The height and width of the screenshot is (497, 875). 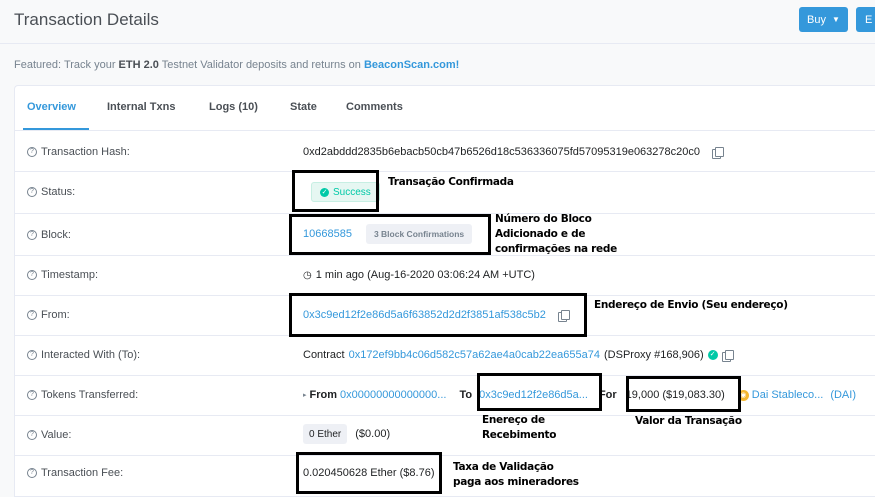 I want to click on usd-value: ($0.00), so click(x=373, y=434).